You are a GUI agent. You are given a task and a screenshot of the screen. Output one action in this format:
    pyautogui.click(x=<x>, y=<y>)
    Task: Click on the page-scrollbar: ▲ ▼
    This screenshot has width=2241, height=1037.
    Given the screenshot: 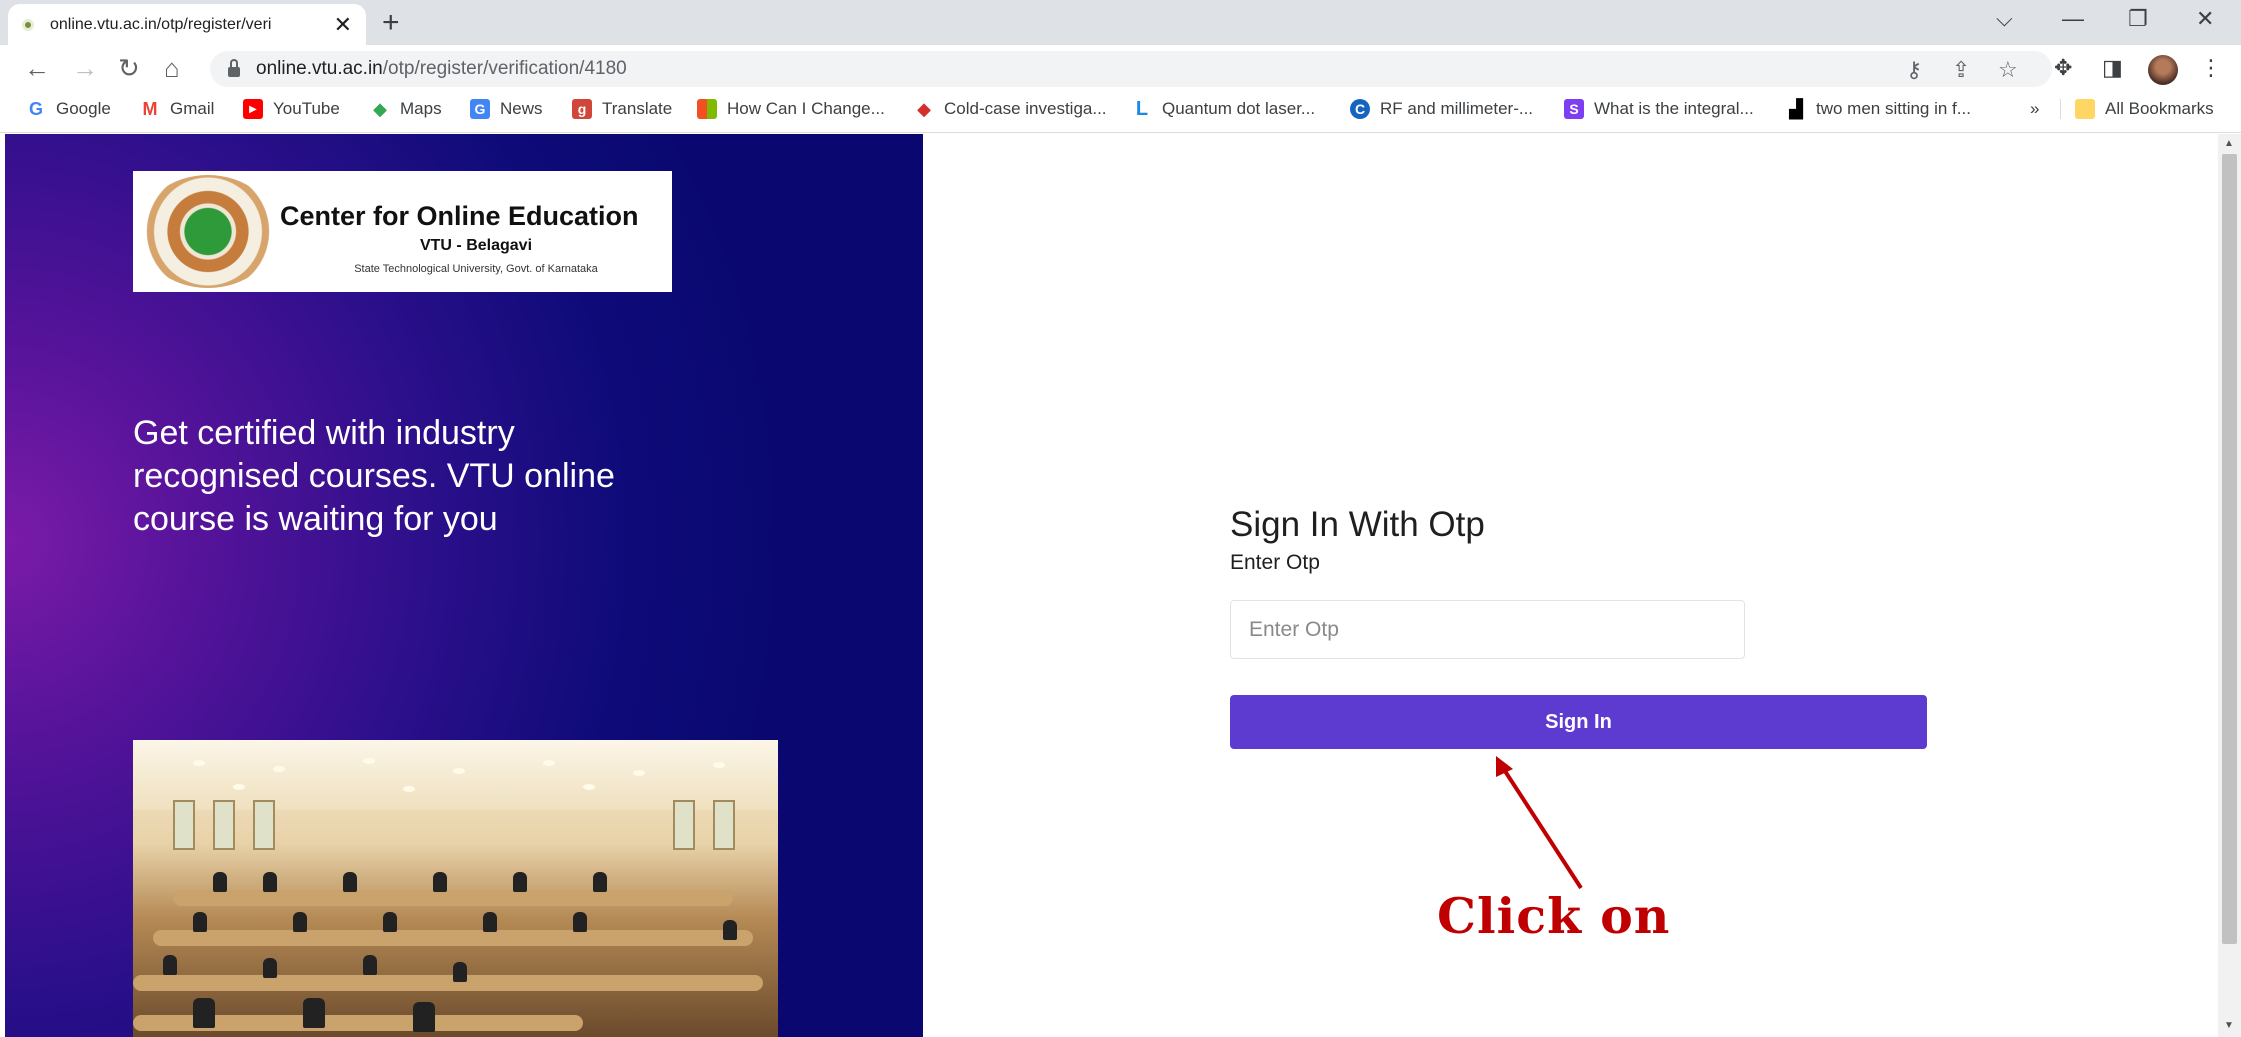 What is the action you would take?
    pyautogui.click(x=2229, y=585)
    